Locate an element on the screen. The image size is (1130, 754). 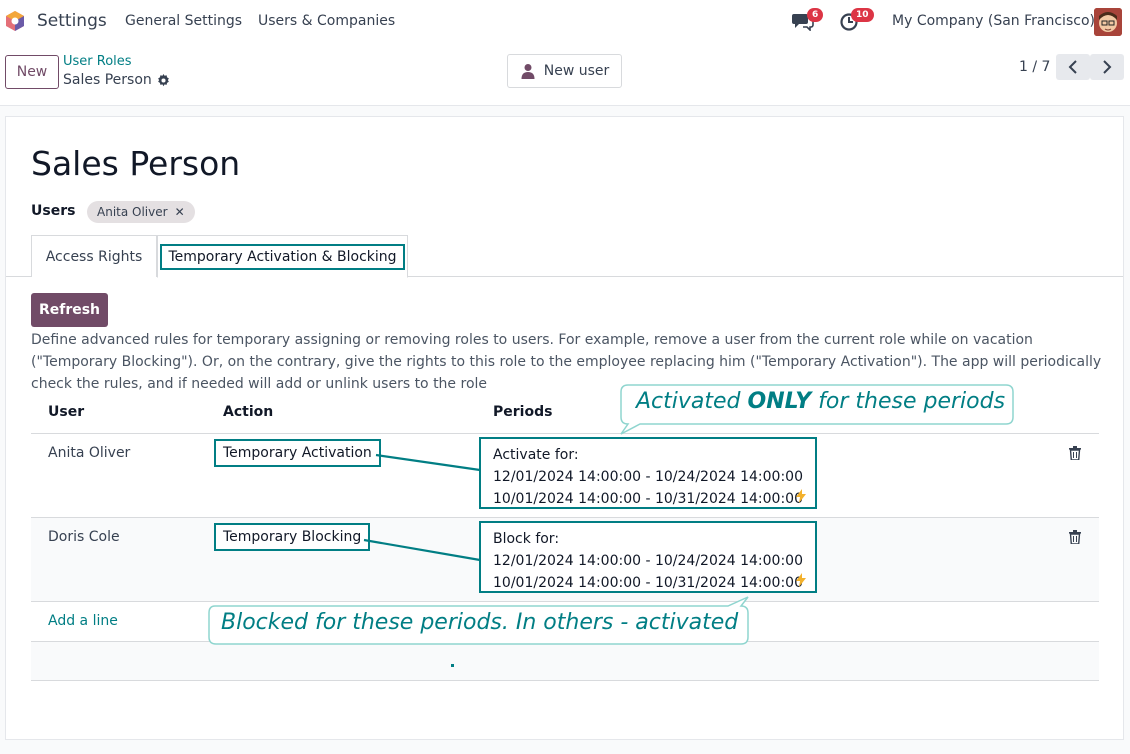
pager-previous-button is located at coordinates (1073, 67).